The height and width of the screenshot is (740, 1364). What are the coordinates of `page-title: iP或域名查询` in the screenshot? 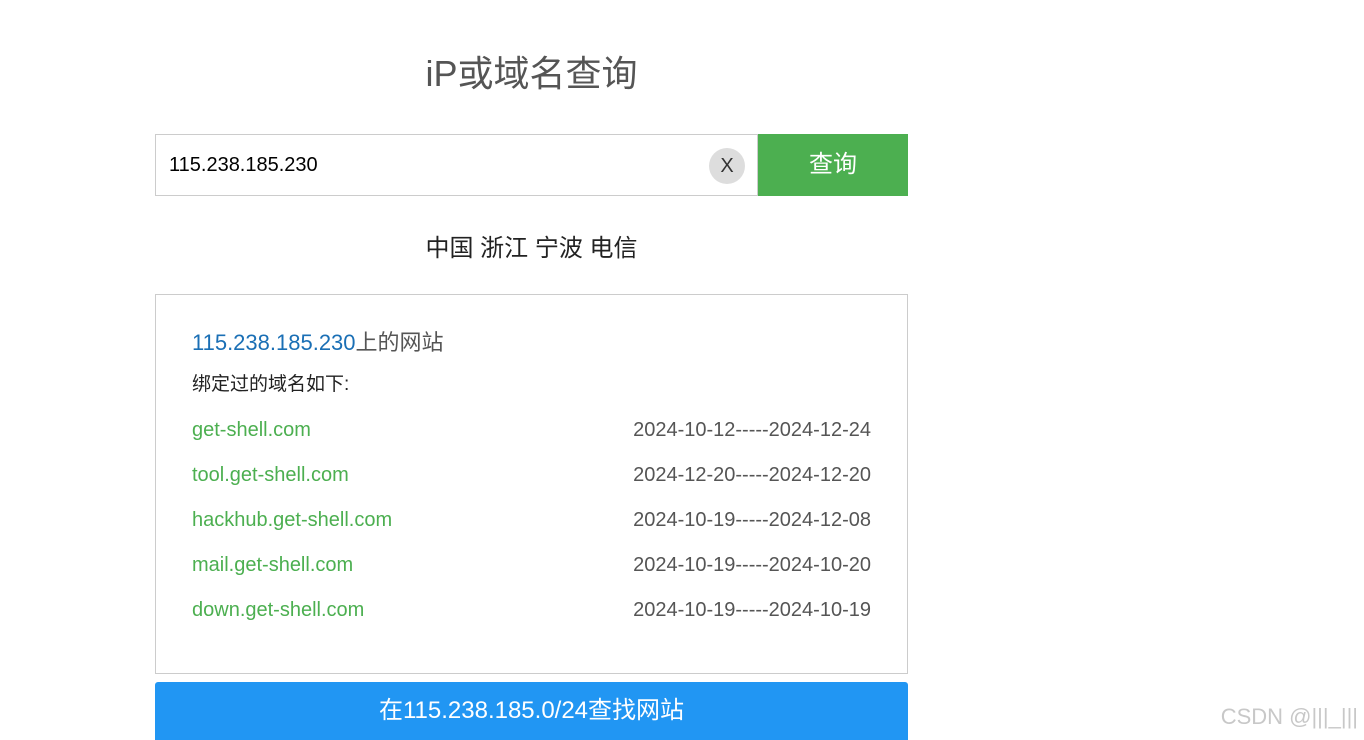 It's located at (531, 73).